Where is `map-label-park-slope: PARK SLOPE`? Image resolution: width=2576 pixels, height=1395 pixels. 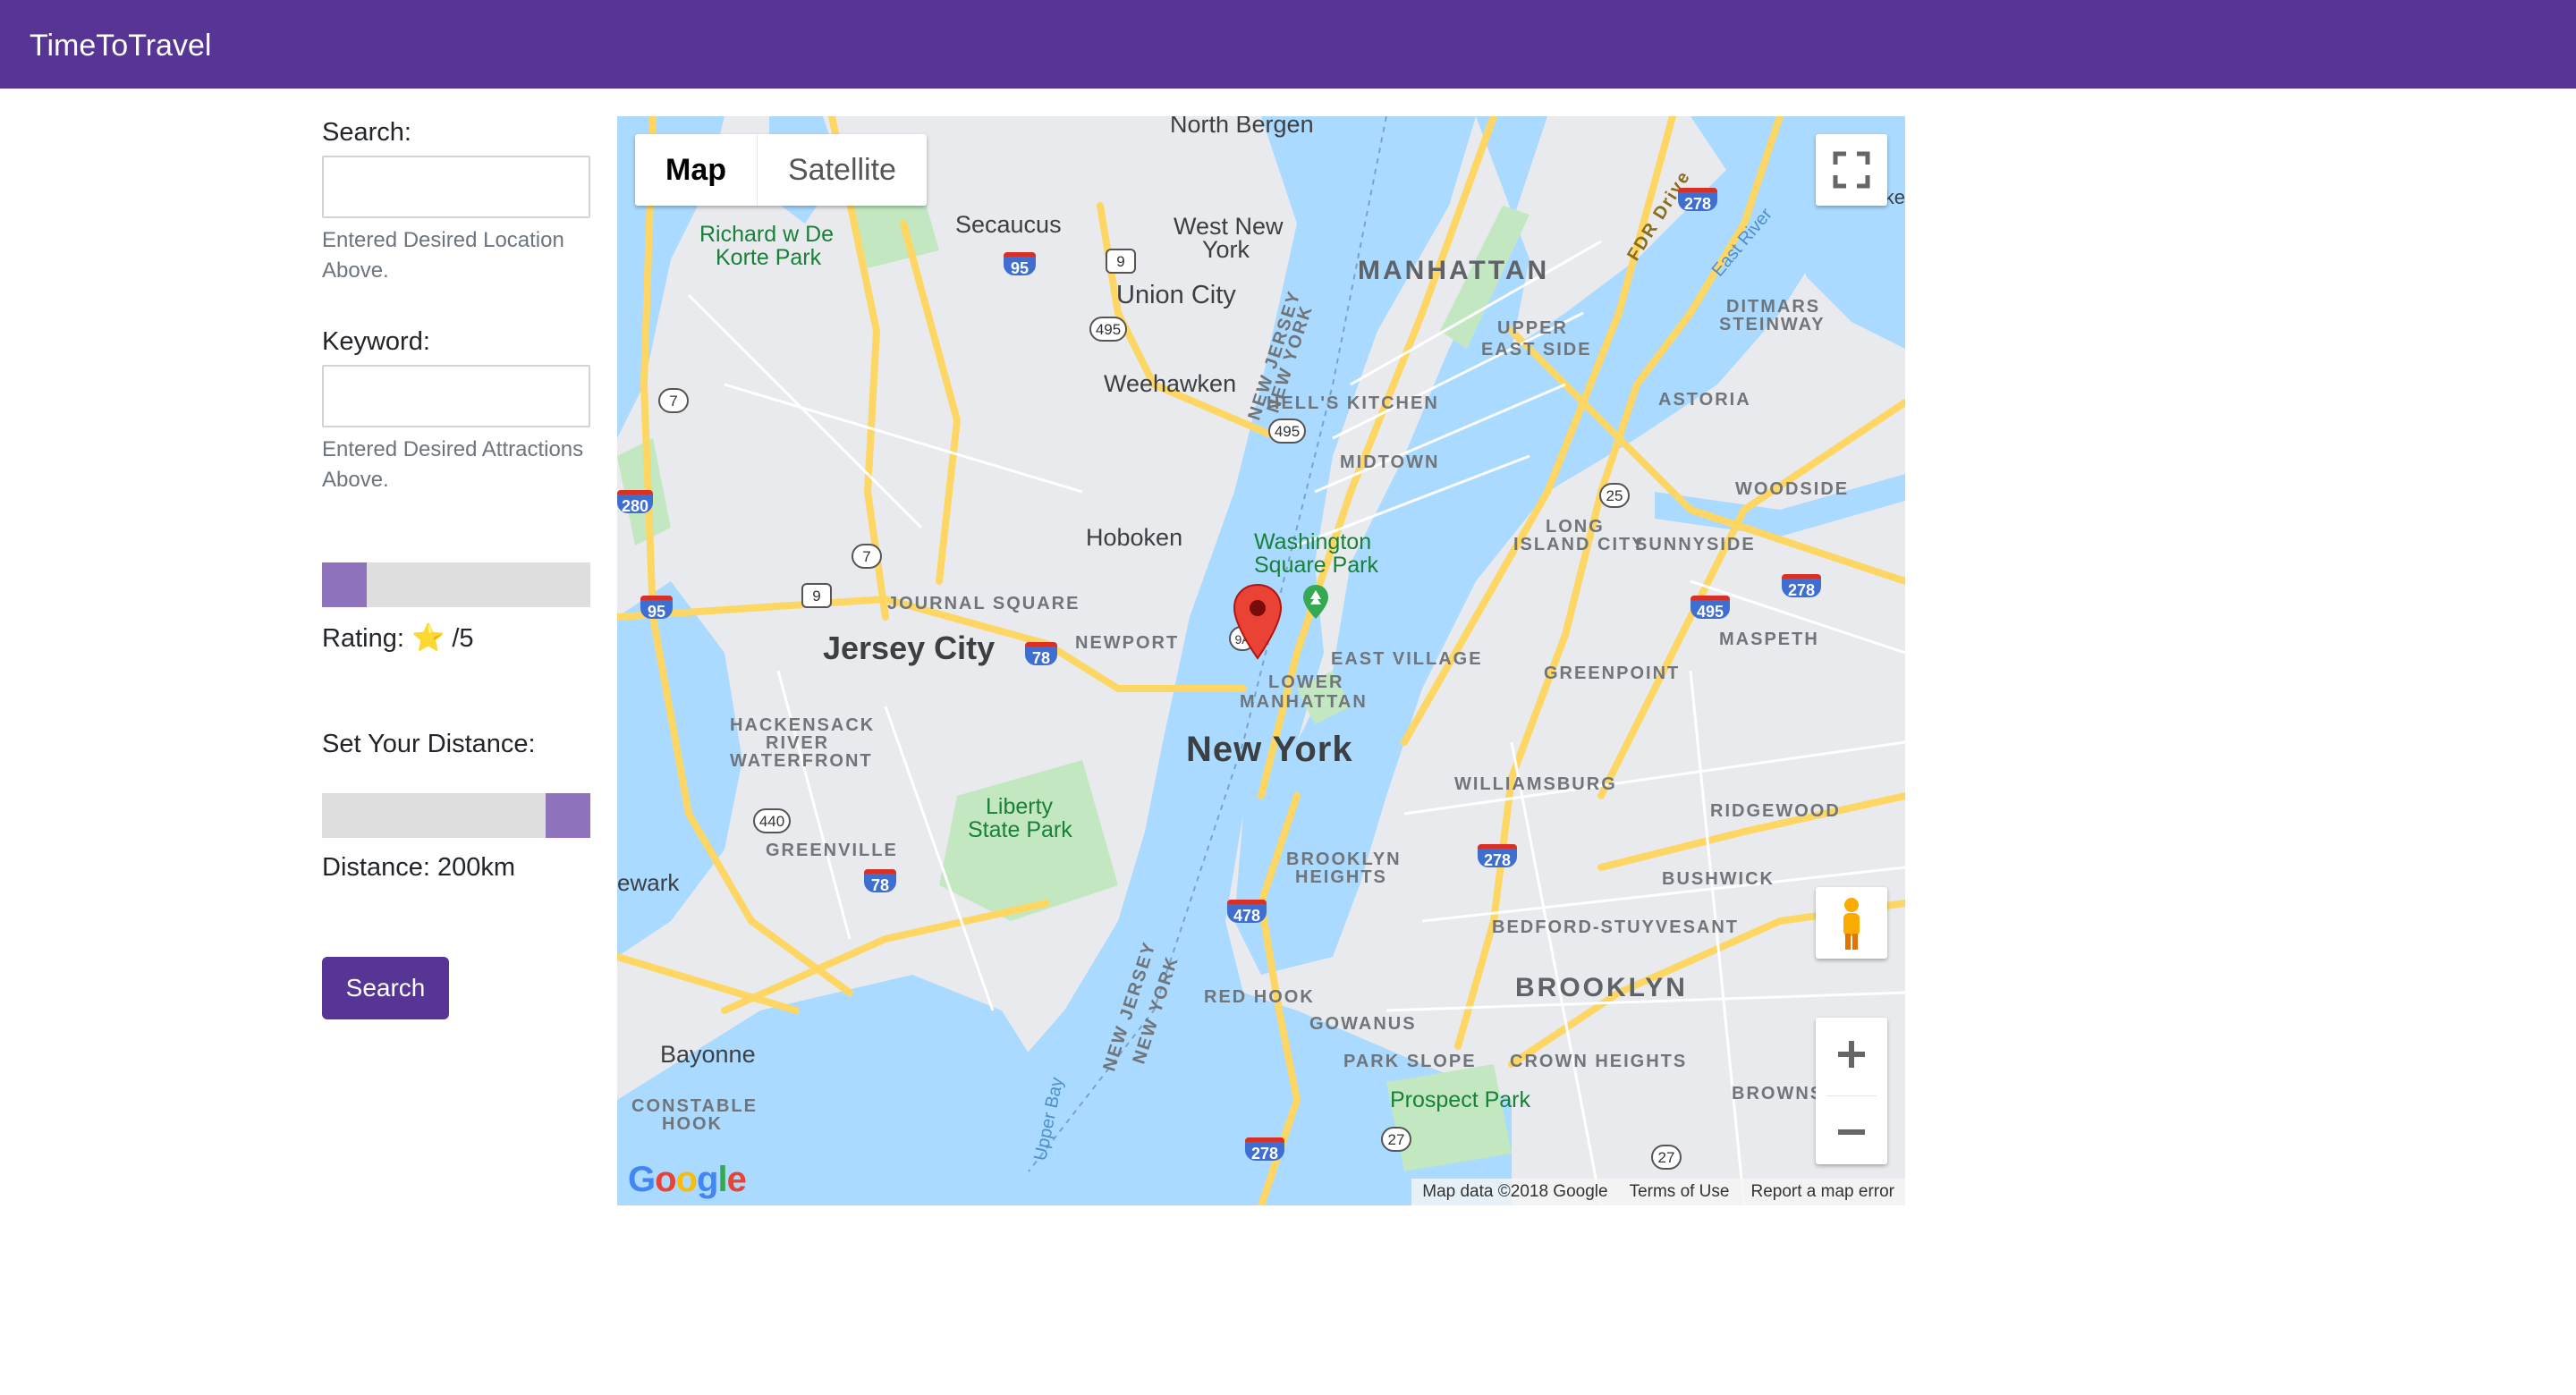
map-label-park-slope: PARK SLOPE is located at coordinates (1410, 1061).